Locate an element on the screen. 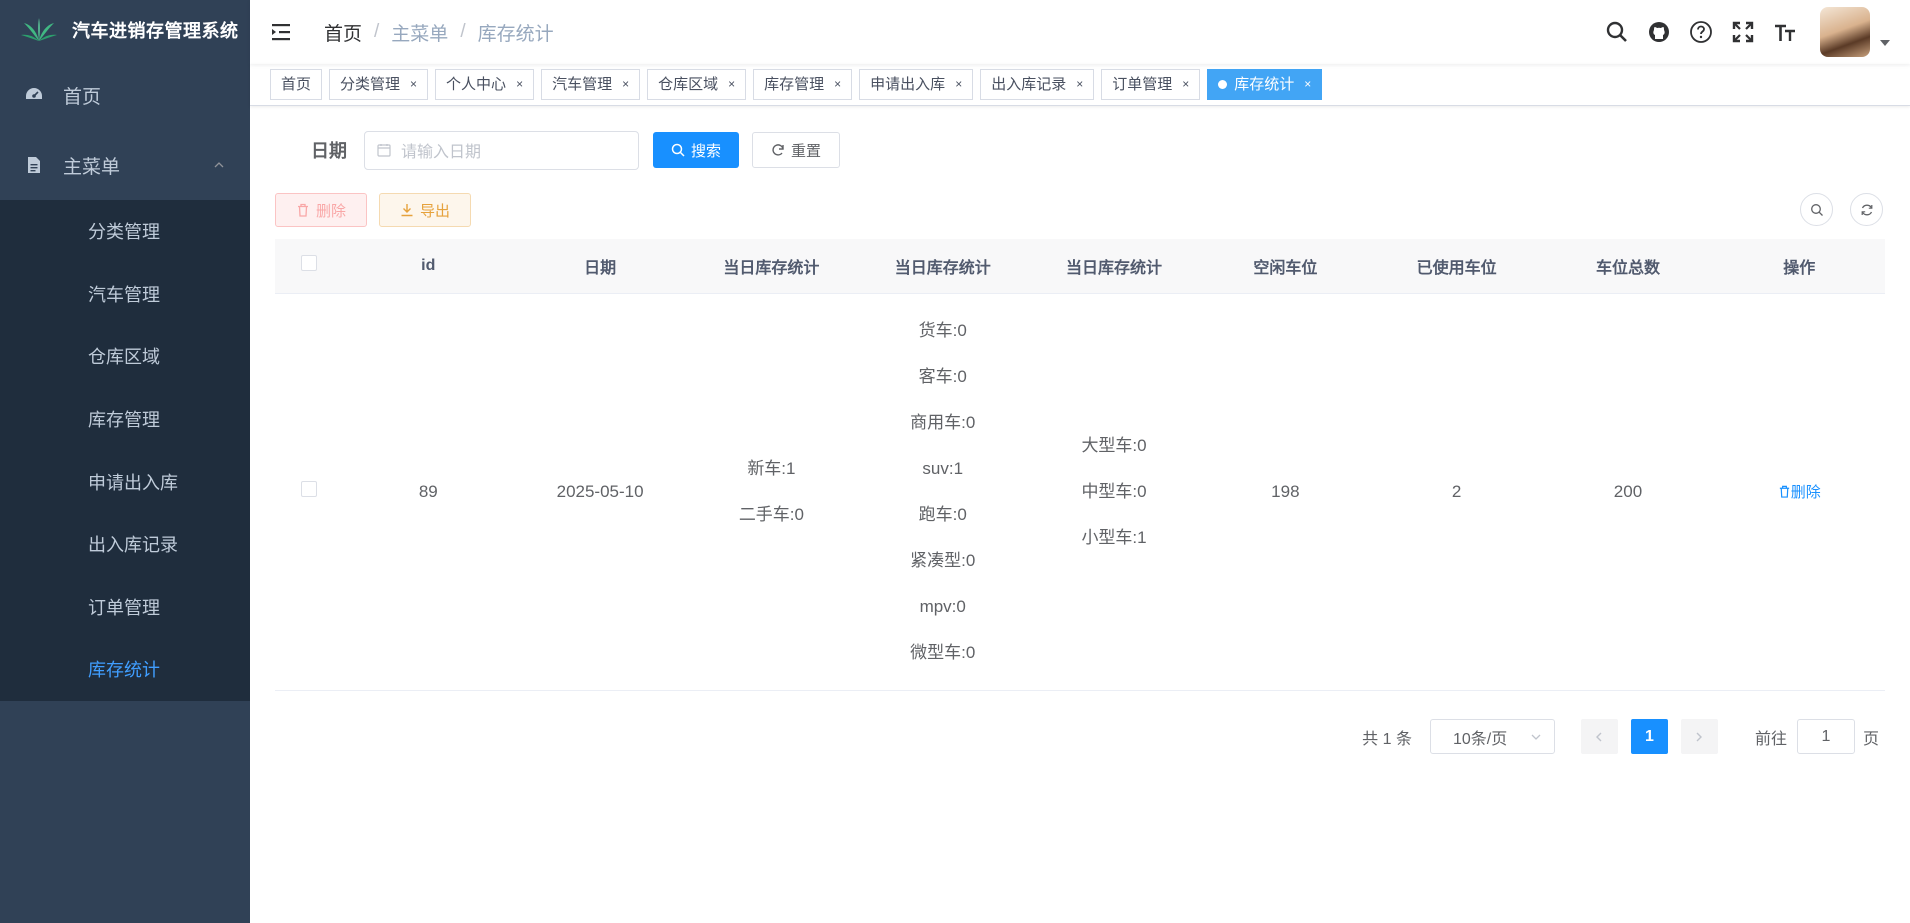 The width and height of the screenshot is (1910, 923). reset-button: 重置 is located at coordinates (796, 150).